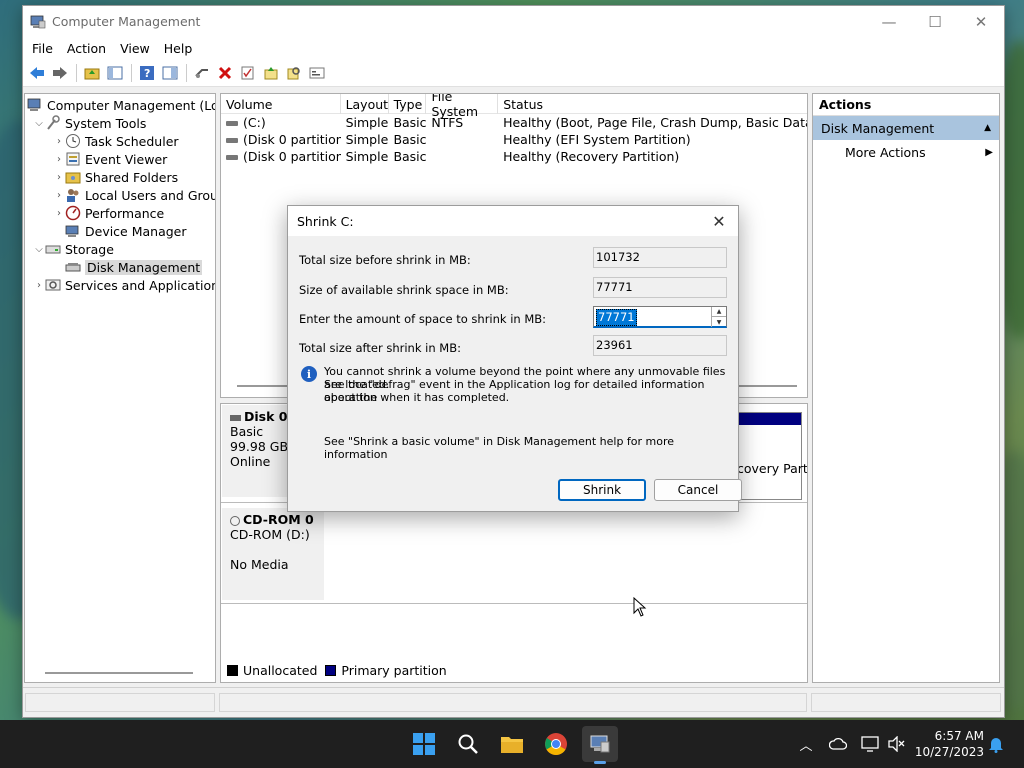  What do you see at coordinates (115, 177) in the screenshot?
I see `tree-item-shared-folders: › Shared Folders` at bounding box center [115, 177].